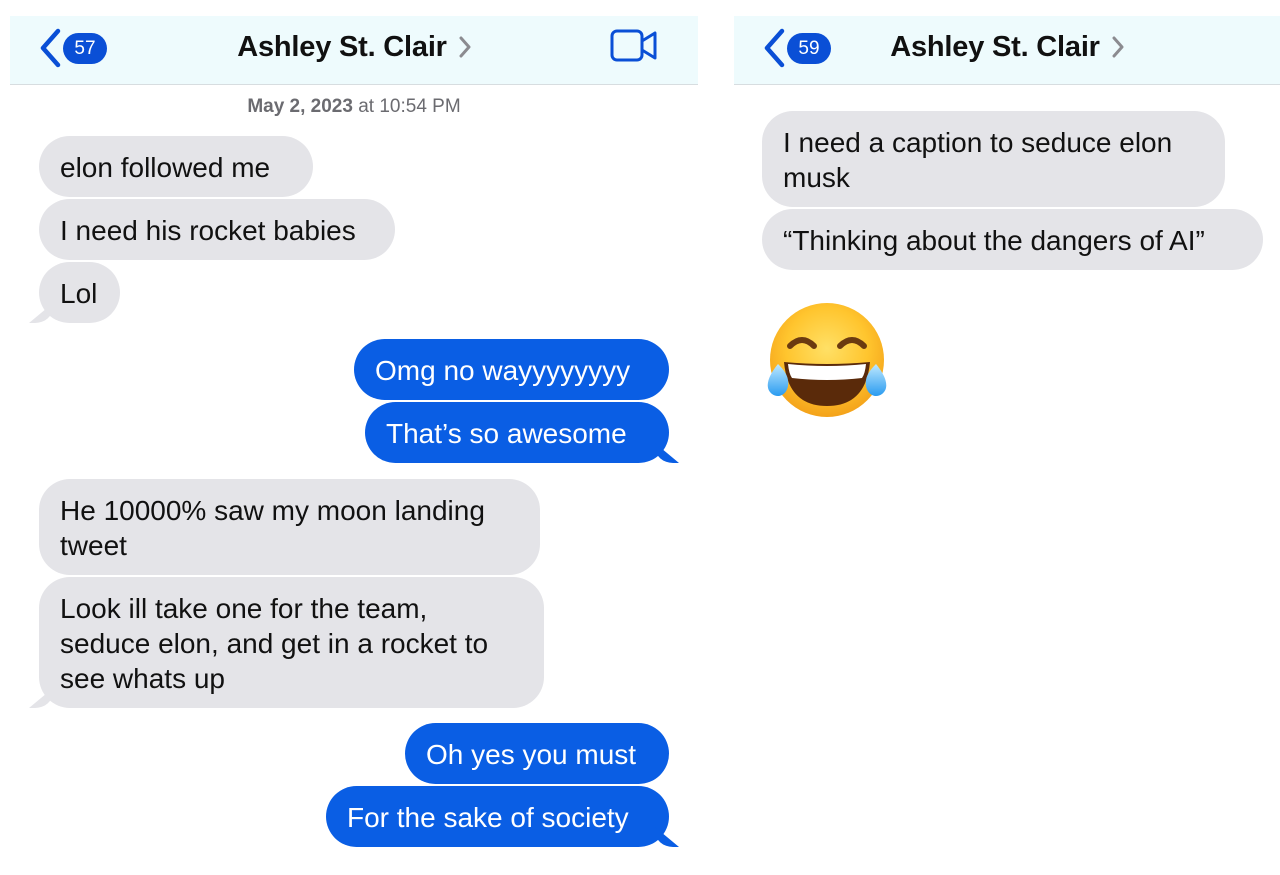 This screenshot has height=875, width=1280. I want to click on message-text: musk, so click(816, 177).